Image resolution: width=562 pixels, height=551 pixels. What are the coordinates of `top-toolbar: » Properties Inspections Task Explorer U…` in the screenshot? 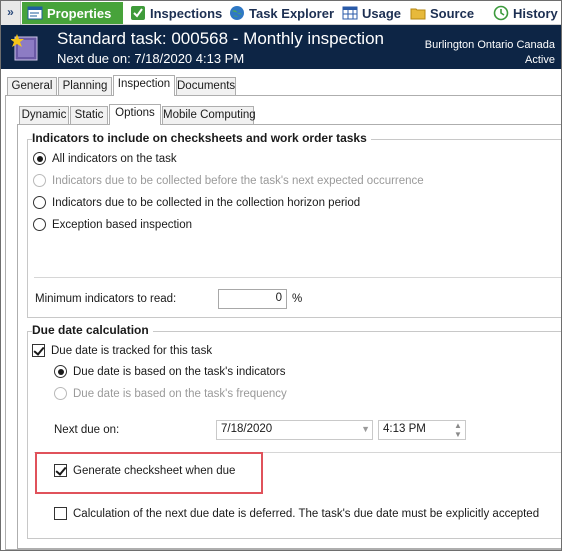 It's located at (281, 13).